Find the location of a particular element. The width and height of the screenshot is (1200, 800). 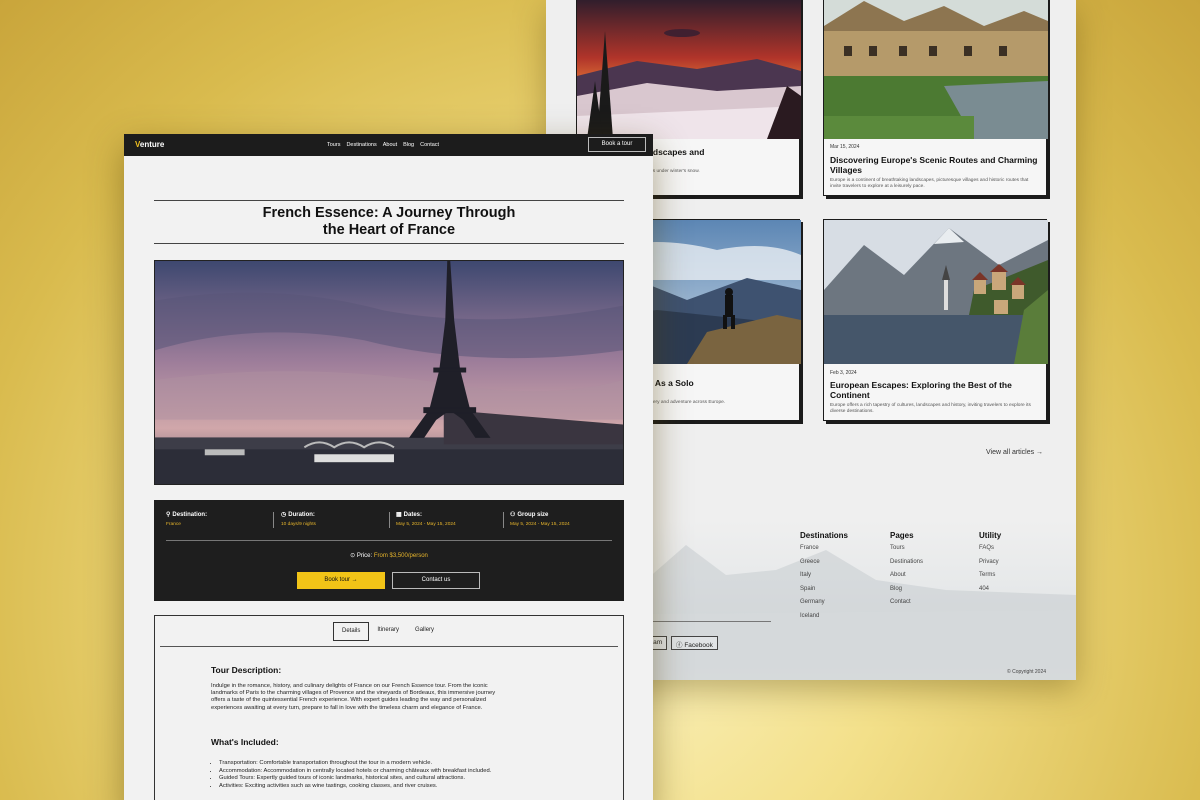

view-all-articles-link: View all articles → is located at coordinates (1014, 452).